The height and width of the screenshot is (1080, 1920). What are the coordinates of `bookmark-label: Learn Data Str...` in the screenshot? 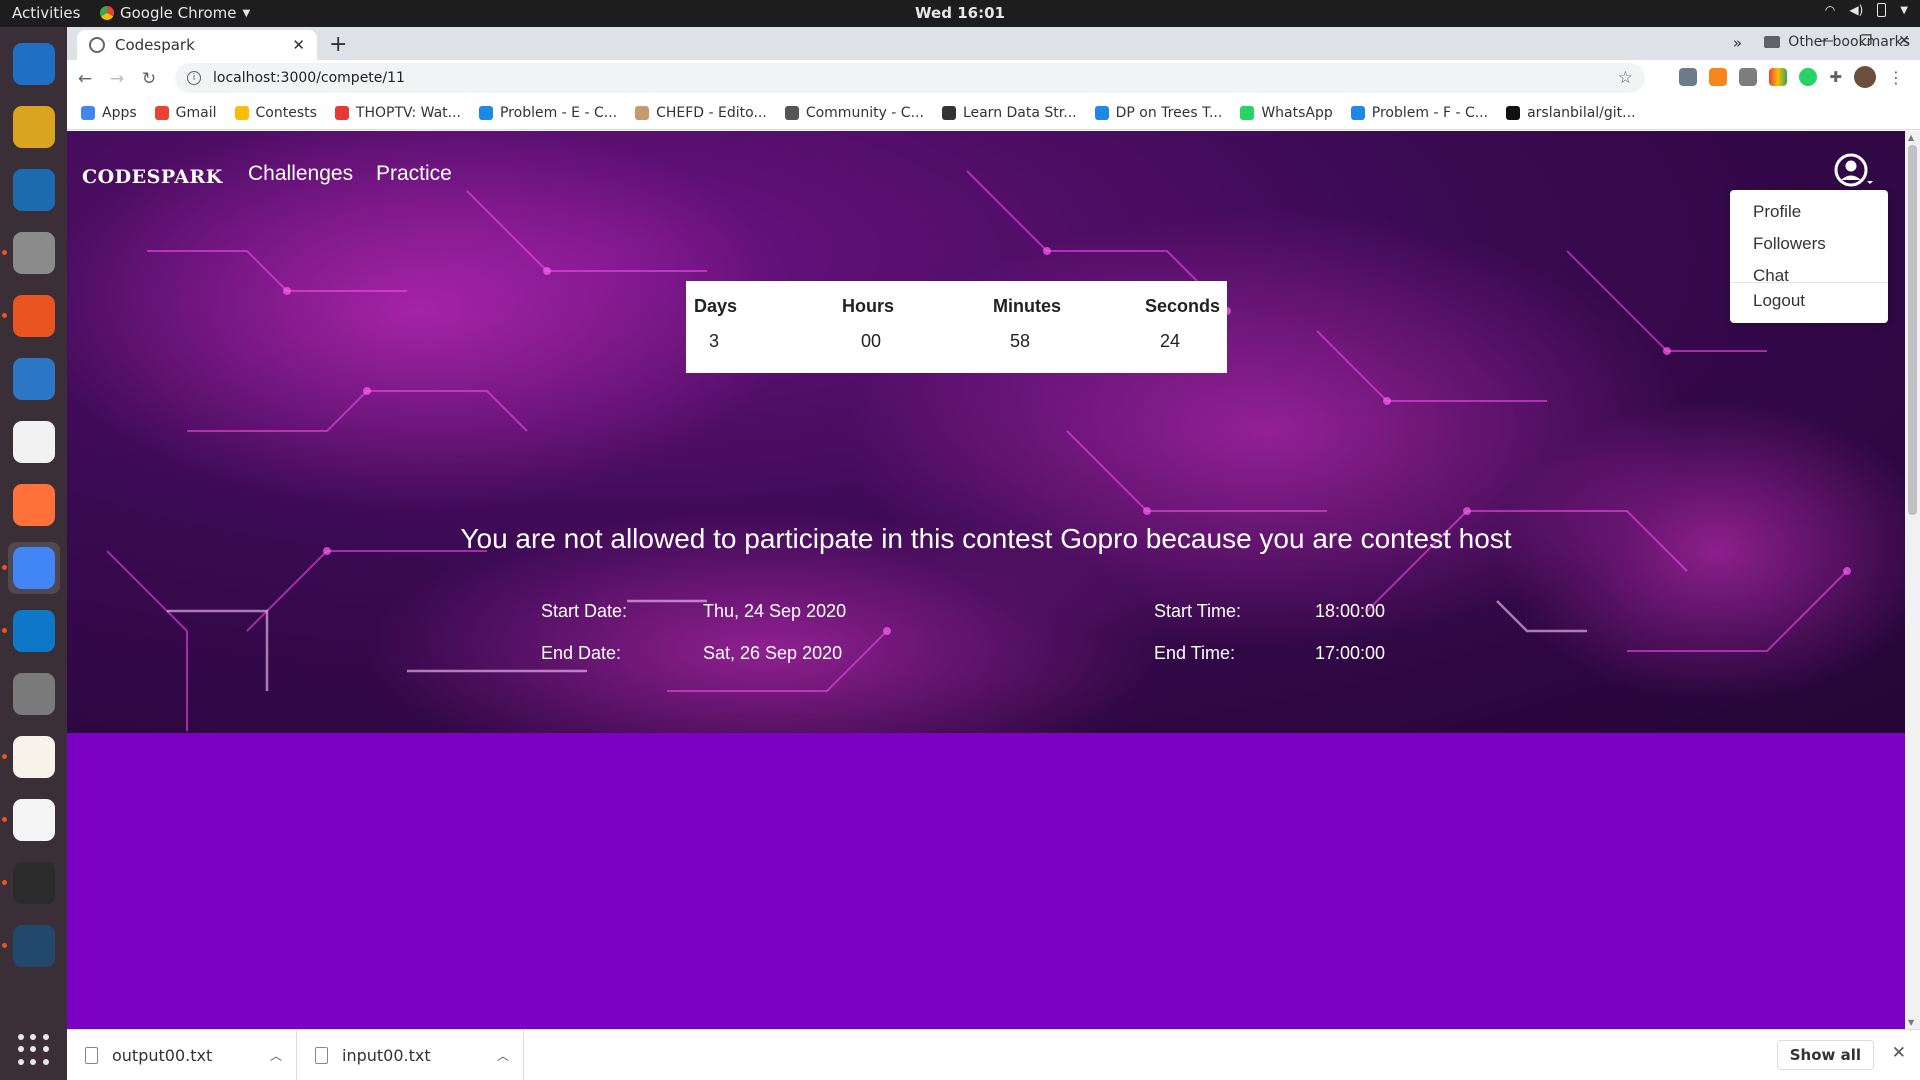 It's located at (1019, 113).